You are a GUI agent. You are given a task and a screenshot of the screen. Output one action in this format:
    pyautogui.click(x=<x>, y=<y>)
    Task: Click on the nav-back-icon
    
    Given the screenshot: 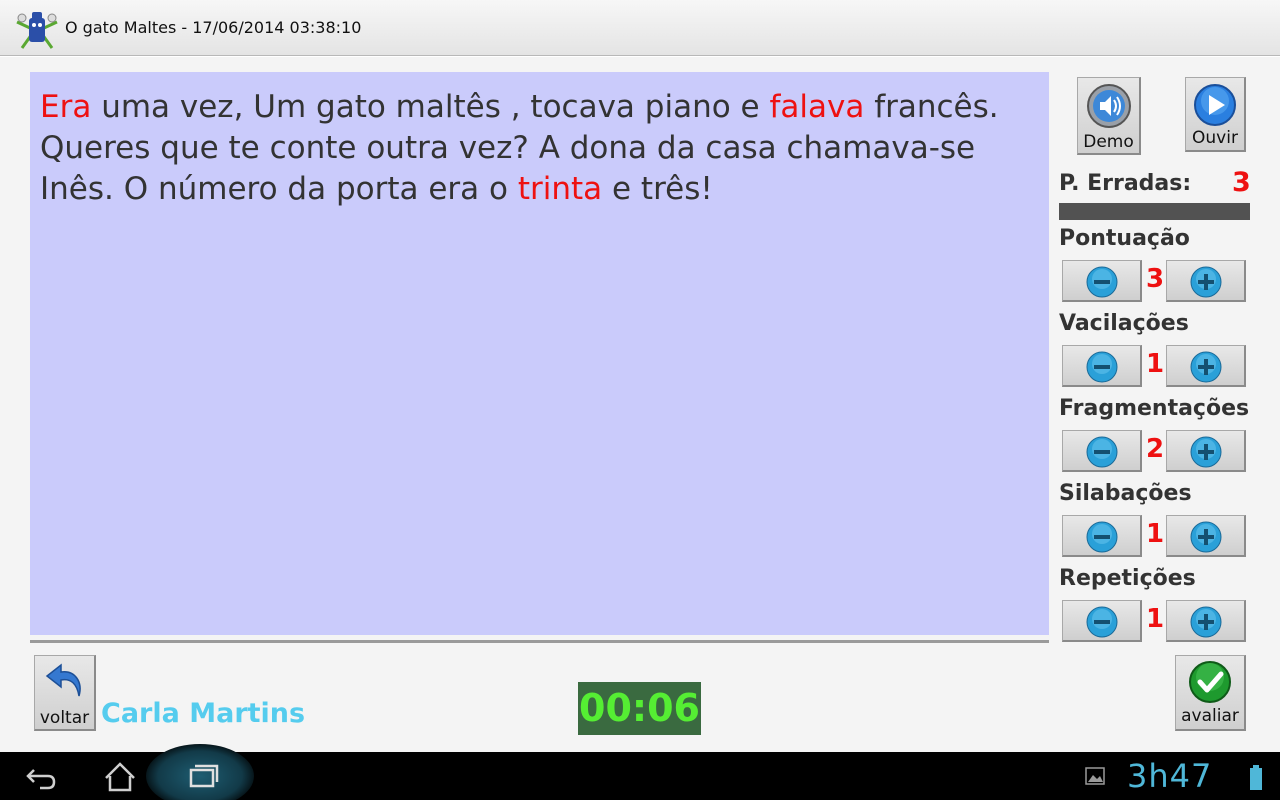 What is the action you would take?
    pyautogui.click(x=42, y=776)
    